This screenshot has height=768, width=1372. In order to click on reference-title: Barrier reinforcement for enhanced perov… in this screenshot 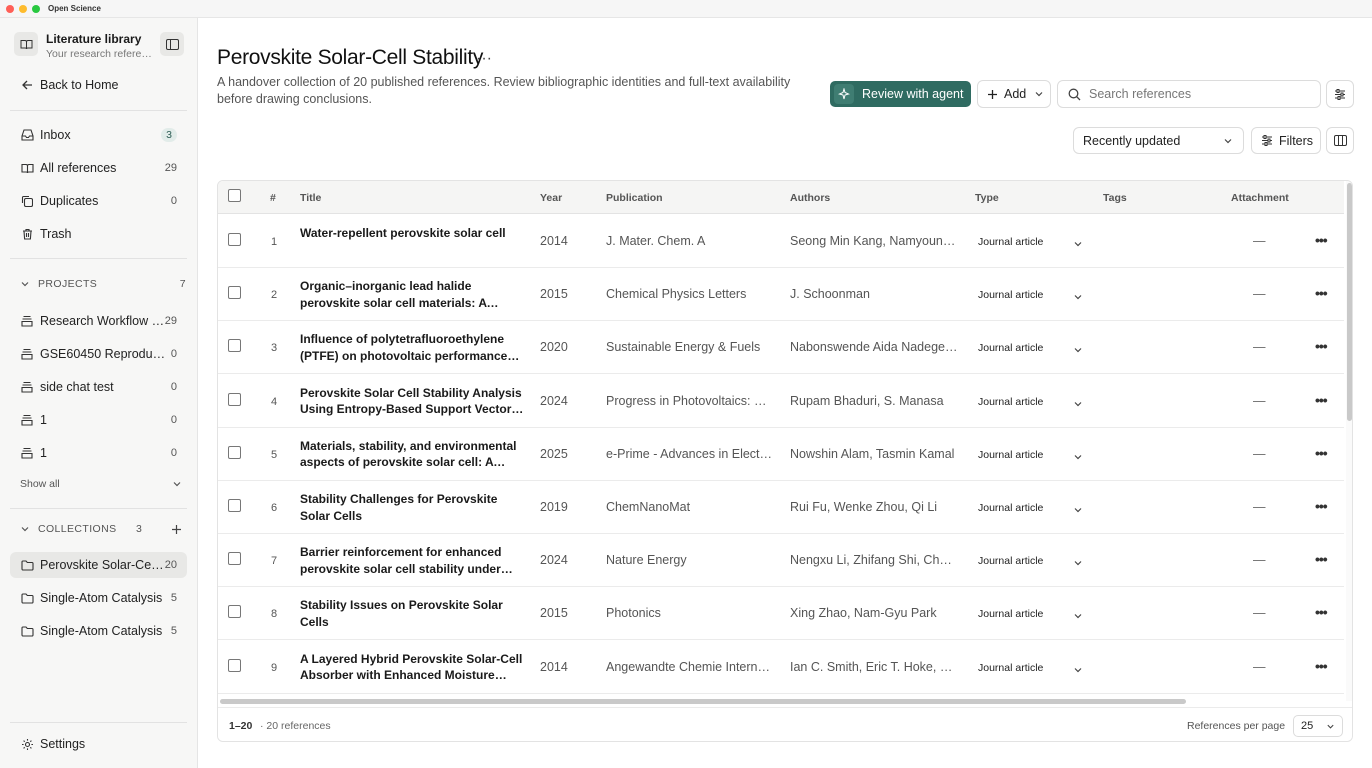, I will do `click(413, 560)`.